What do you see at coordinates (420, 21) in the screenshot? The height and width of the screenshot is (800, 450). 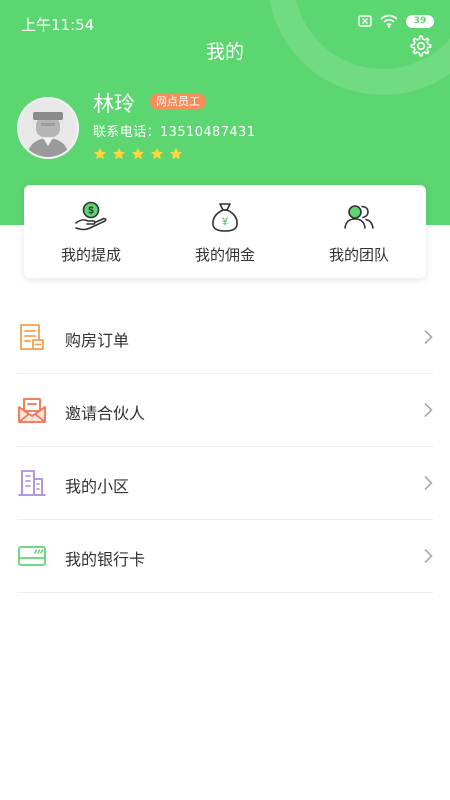 I see `battery-indicator: 39` at bounding box center [420, 21].